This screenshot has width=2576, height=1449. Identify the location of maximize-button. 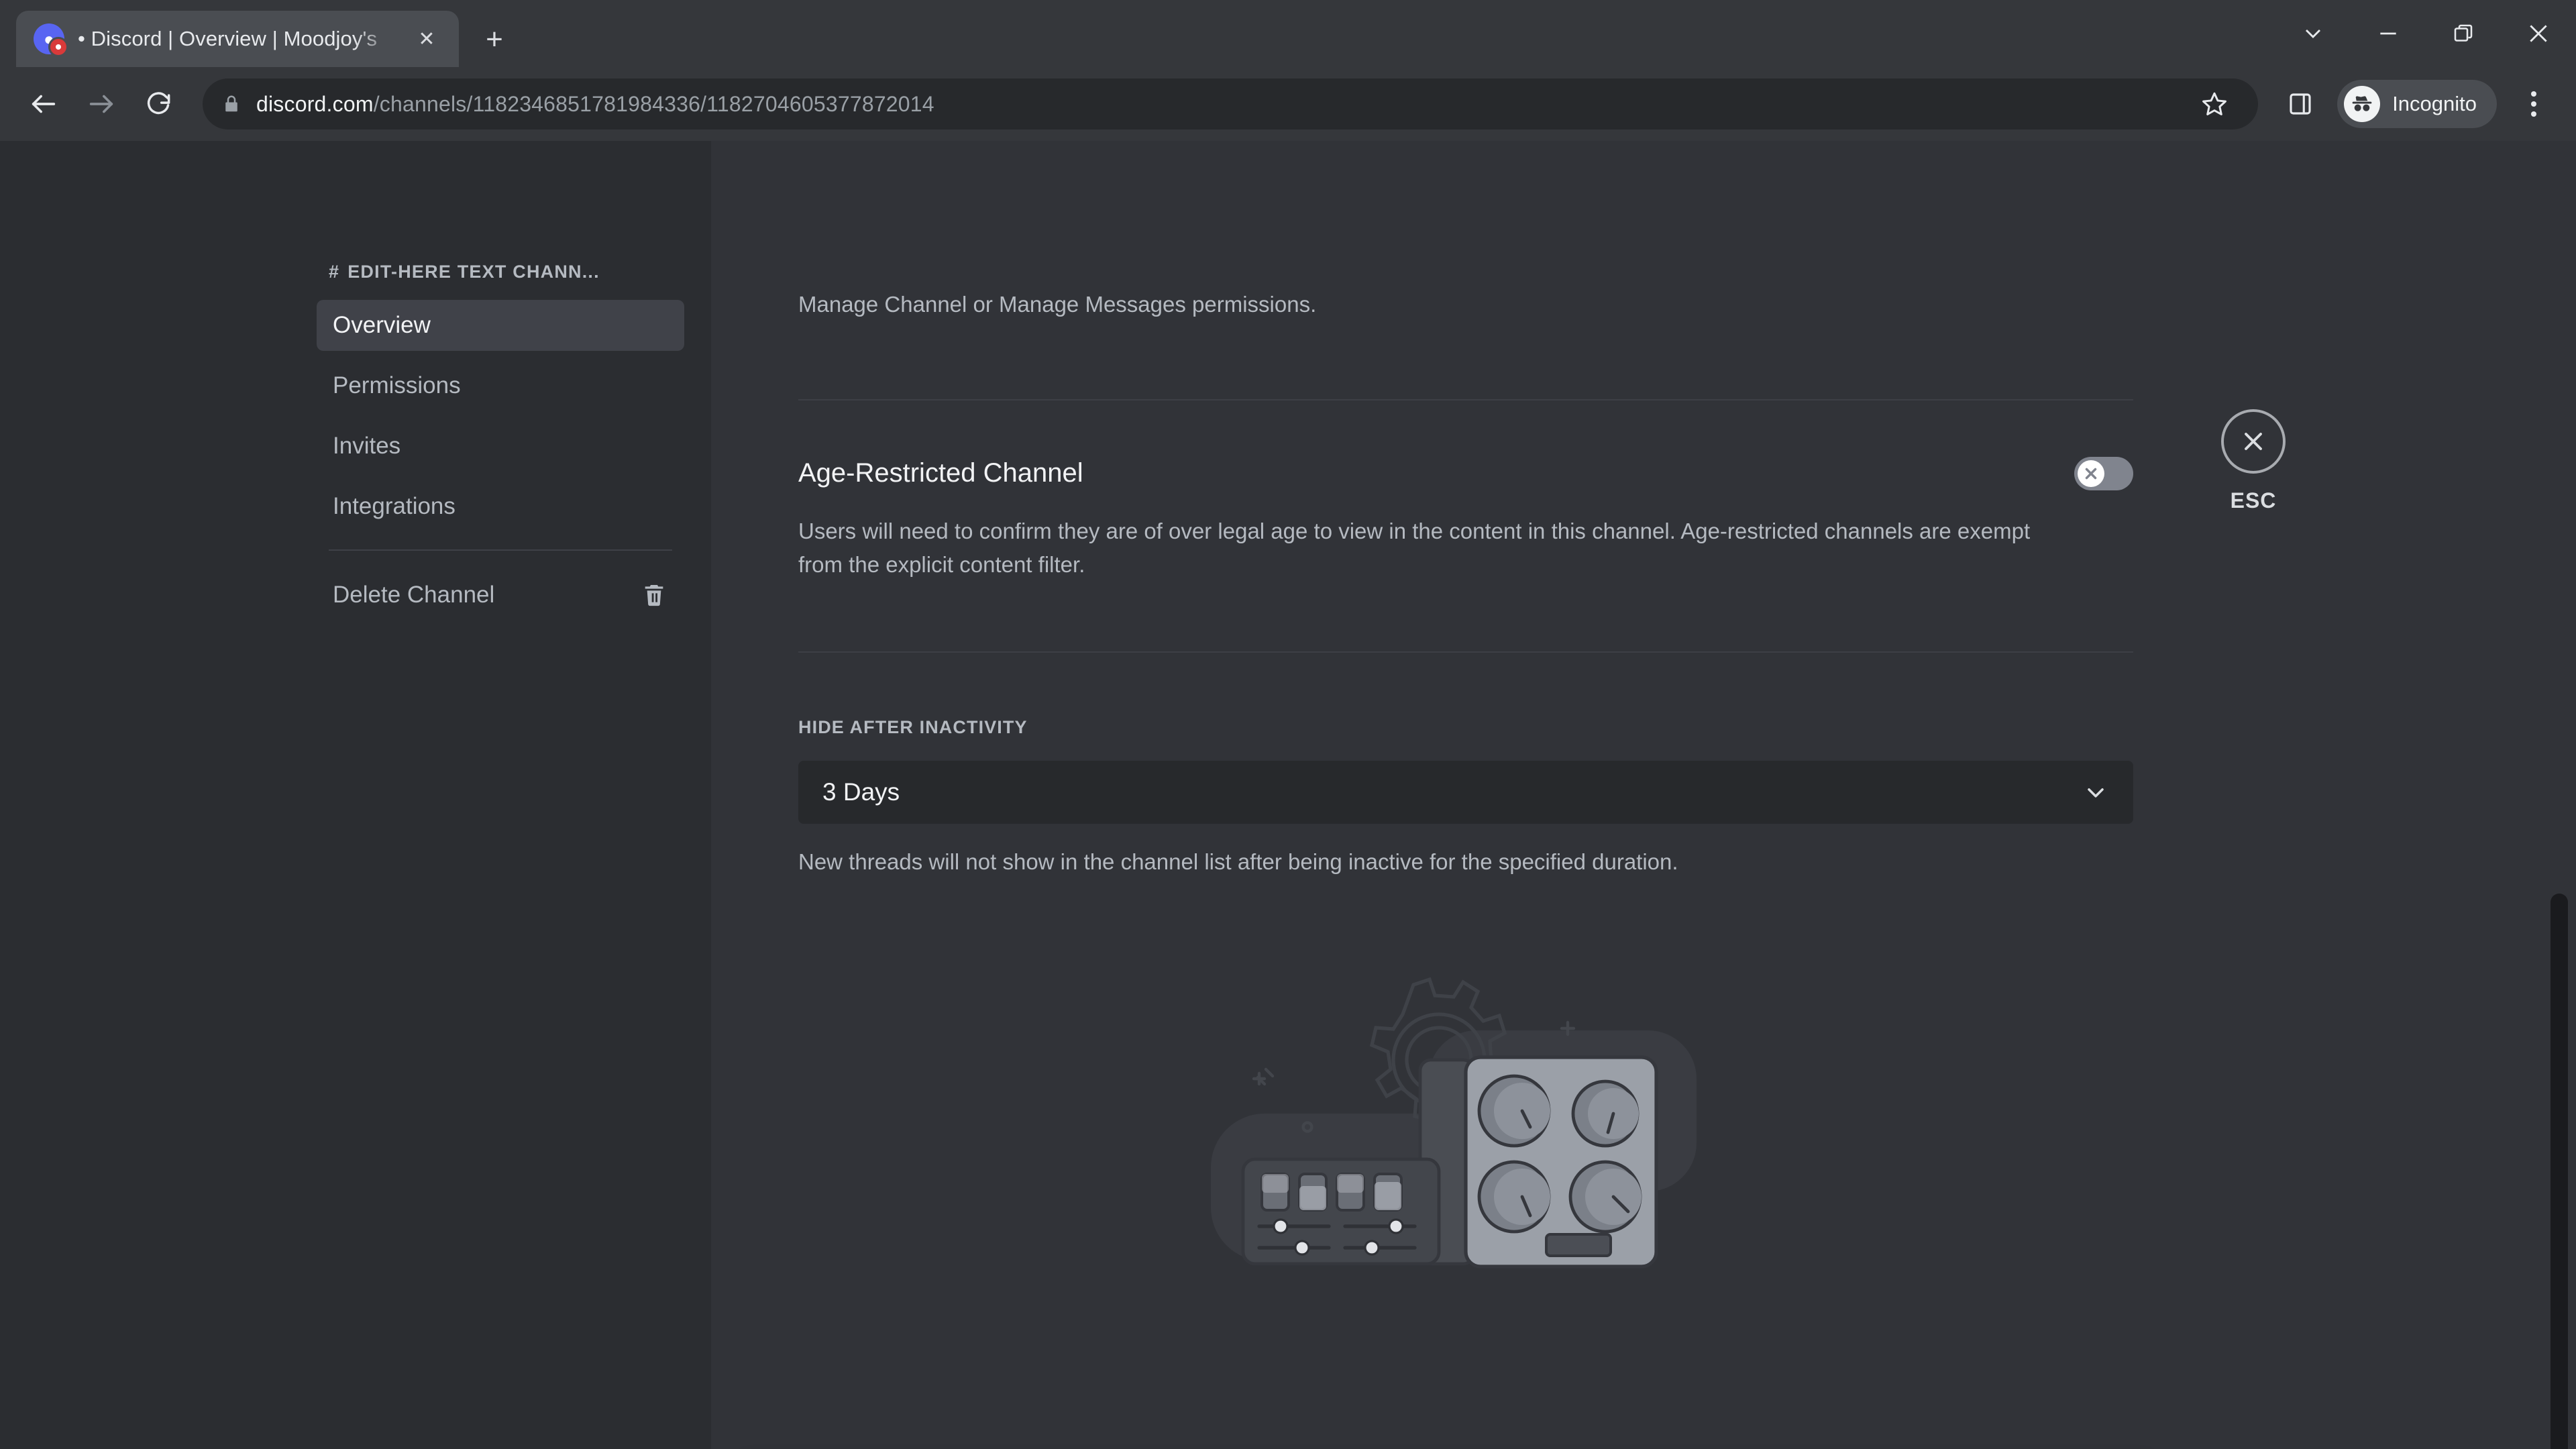
(2463, 33).